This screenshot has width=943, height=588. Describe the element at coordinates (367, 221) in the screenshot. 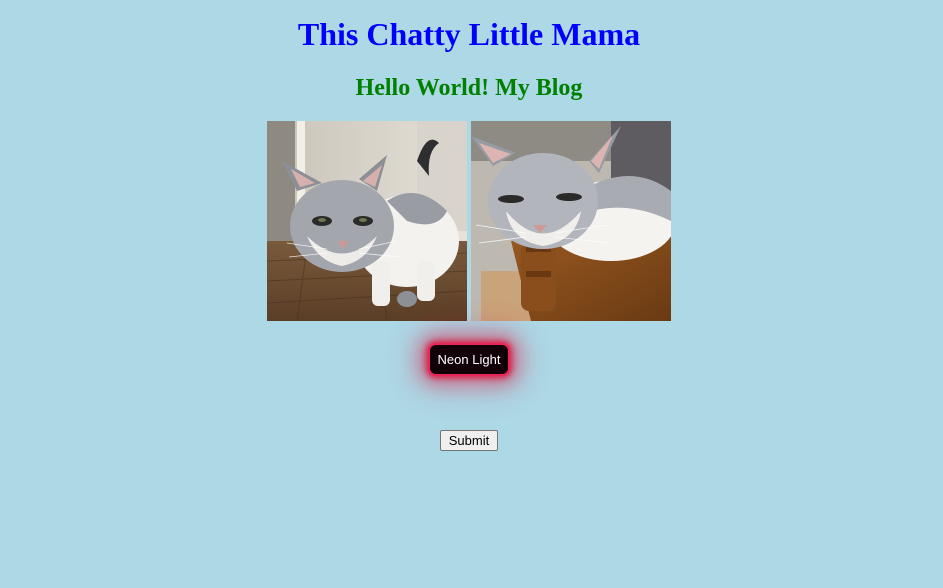

I see `cat-photo-standing` at that location.